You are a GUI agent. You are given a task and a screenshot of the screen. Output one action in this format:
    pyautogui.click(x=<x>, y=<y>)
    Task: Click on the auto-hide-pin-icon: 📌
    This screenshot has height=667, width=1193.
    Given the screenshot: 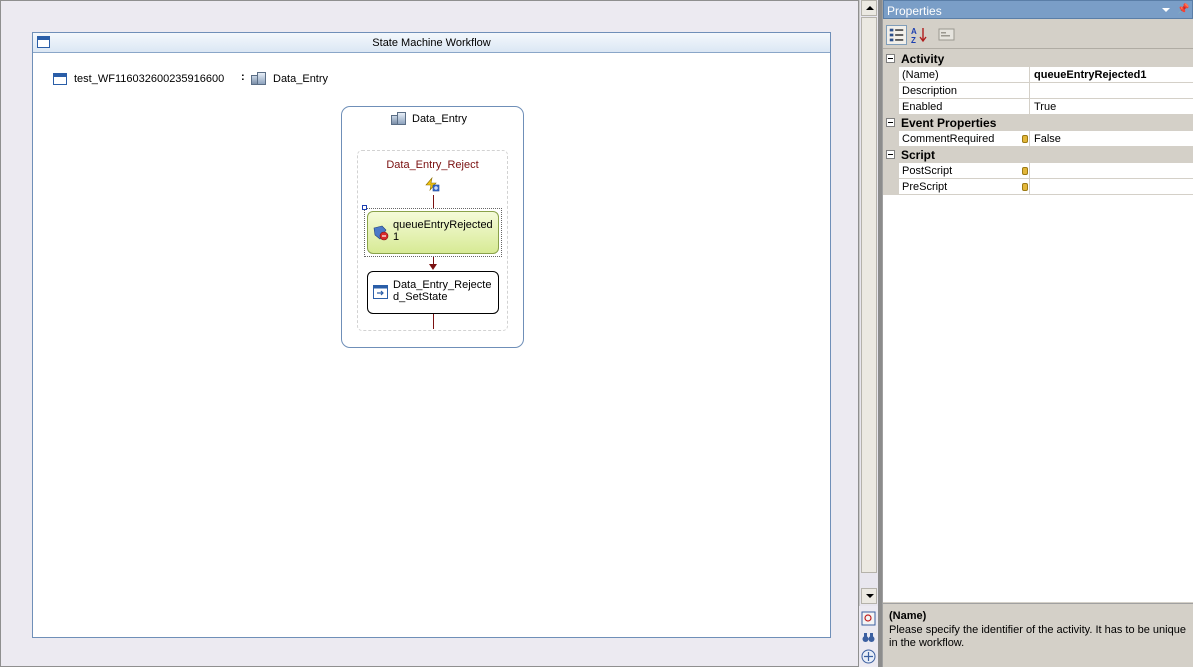 What is the action you would take?
    pyautogui.click(x=1183, y=10)
    